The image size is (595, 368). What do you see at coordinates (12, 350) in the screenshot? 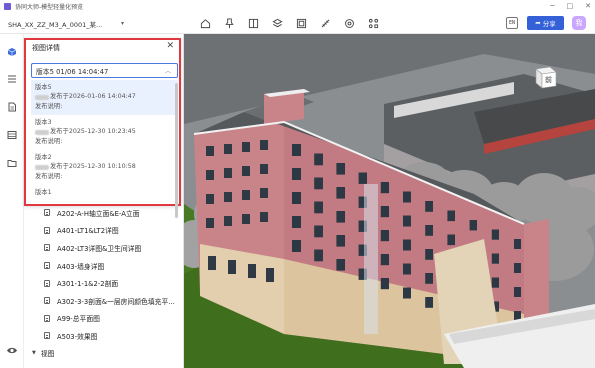
I see `eye-icon` at bounding box center [12, 350].